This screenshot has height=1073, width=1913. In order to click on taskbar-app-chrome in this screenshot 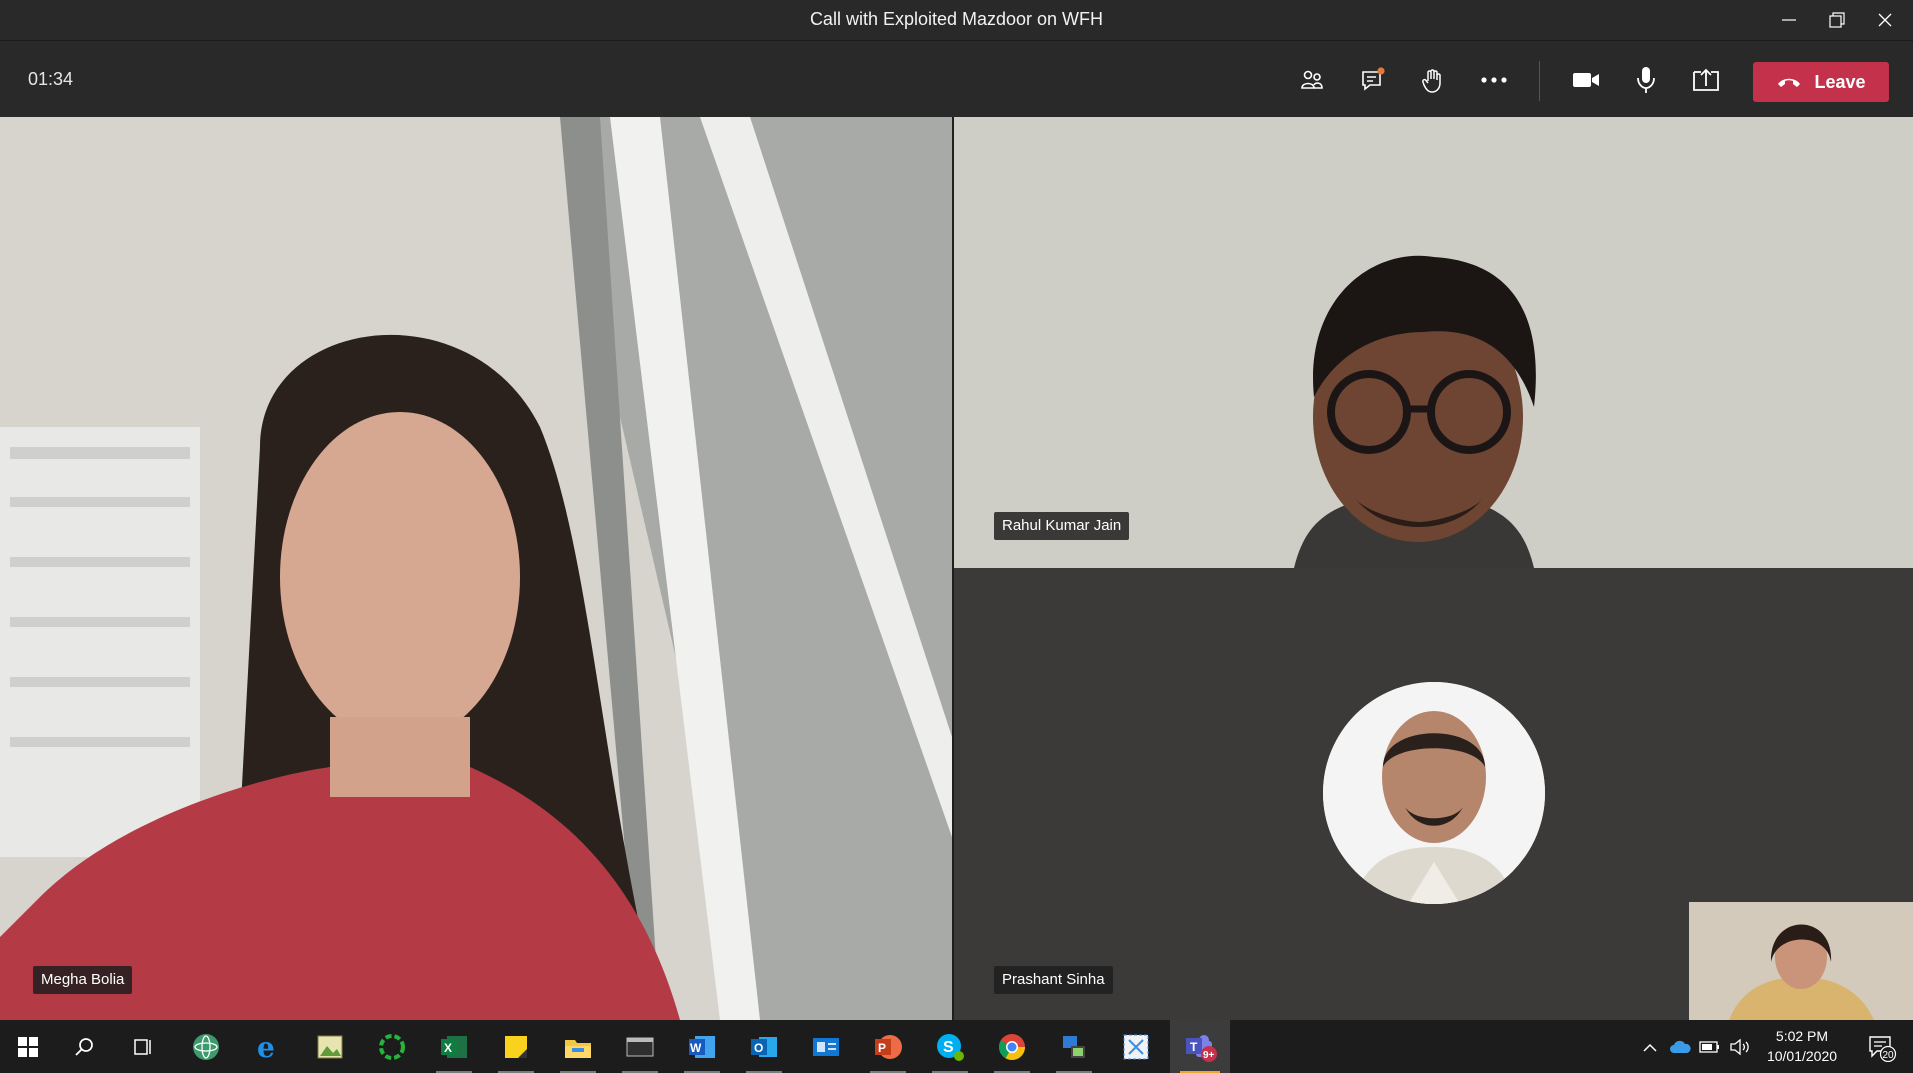, I will do `click(1012, 1046)`.